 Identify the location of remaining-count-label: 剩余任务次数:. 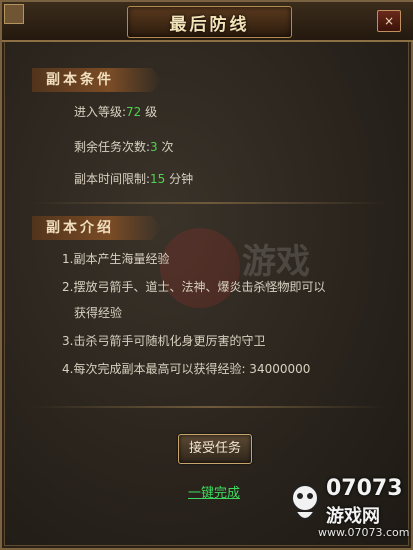
(112, 147).